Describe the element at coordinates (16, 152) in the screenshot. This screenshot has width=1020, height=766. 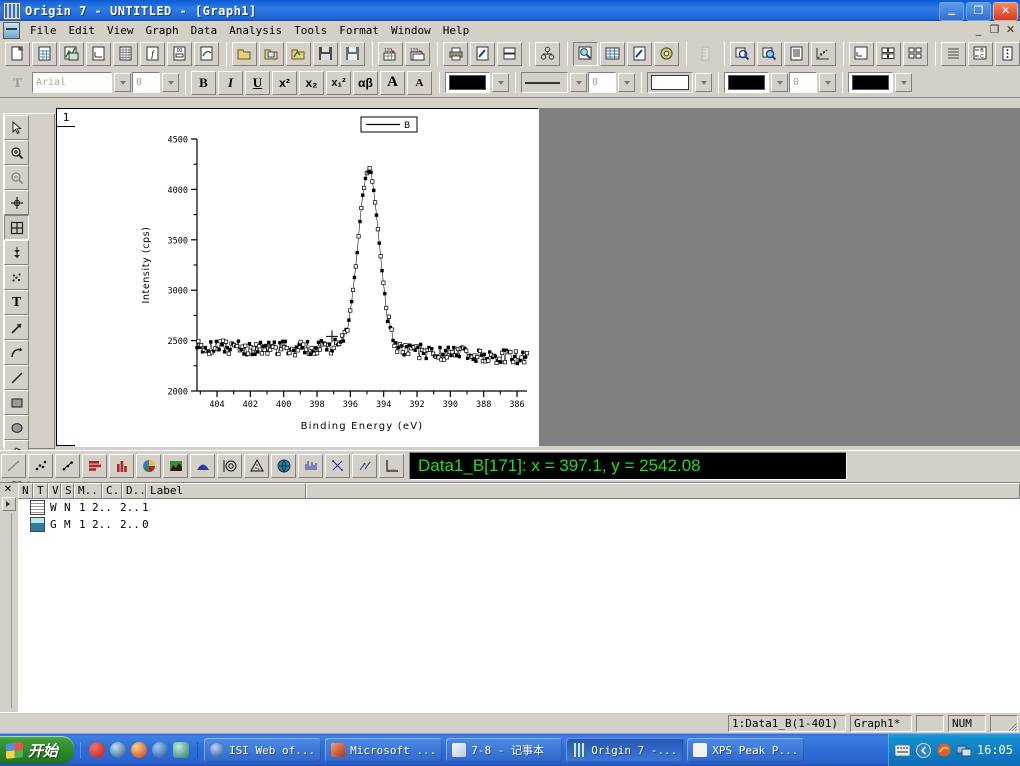
I see `zoom-in-tool-icon` at that location.